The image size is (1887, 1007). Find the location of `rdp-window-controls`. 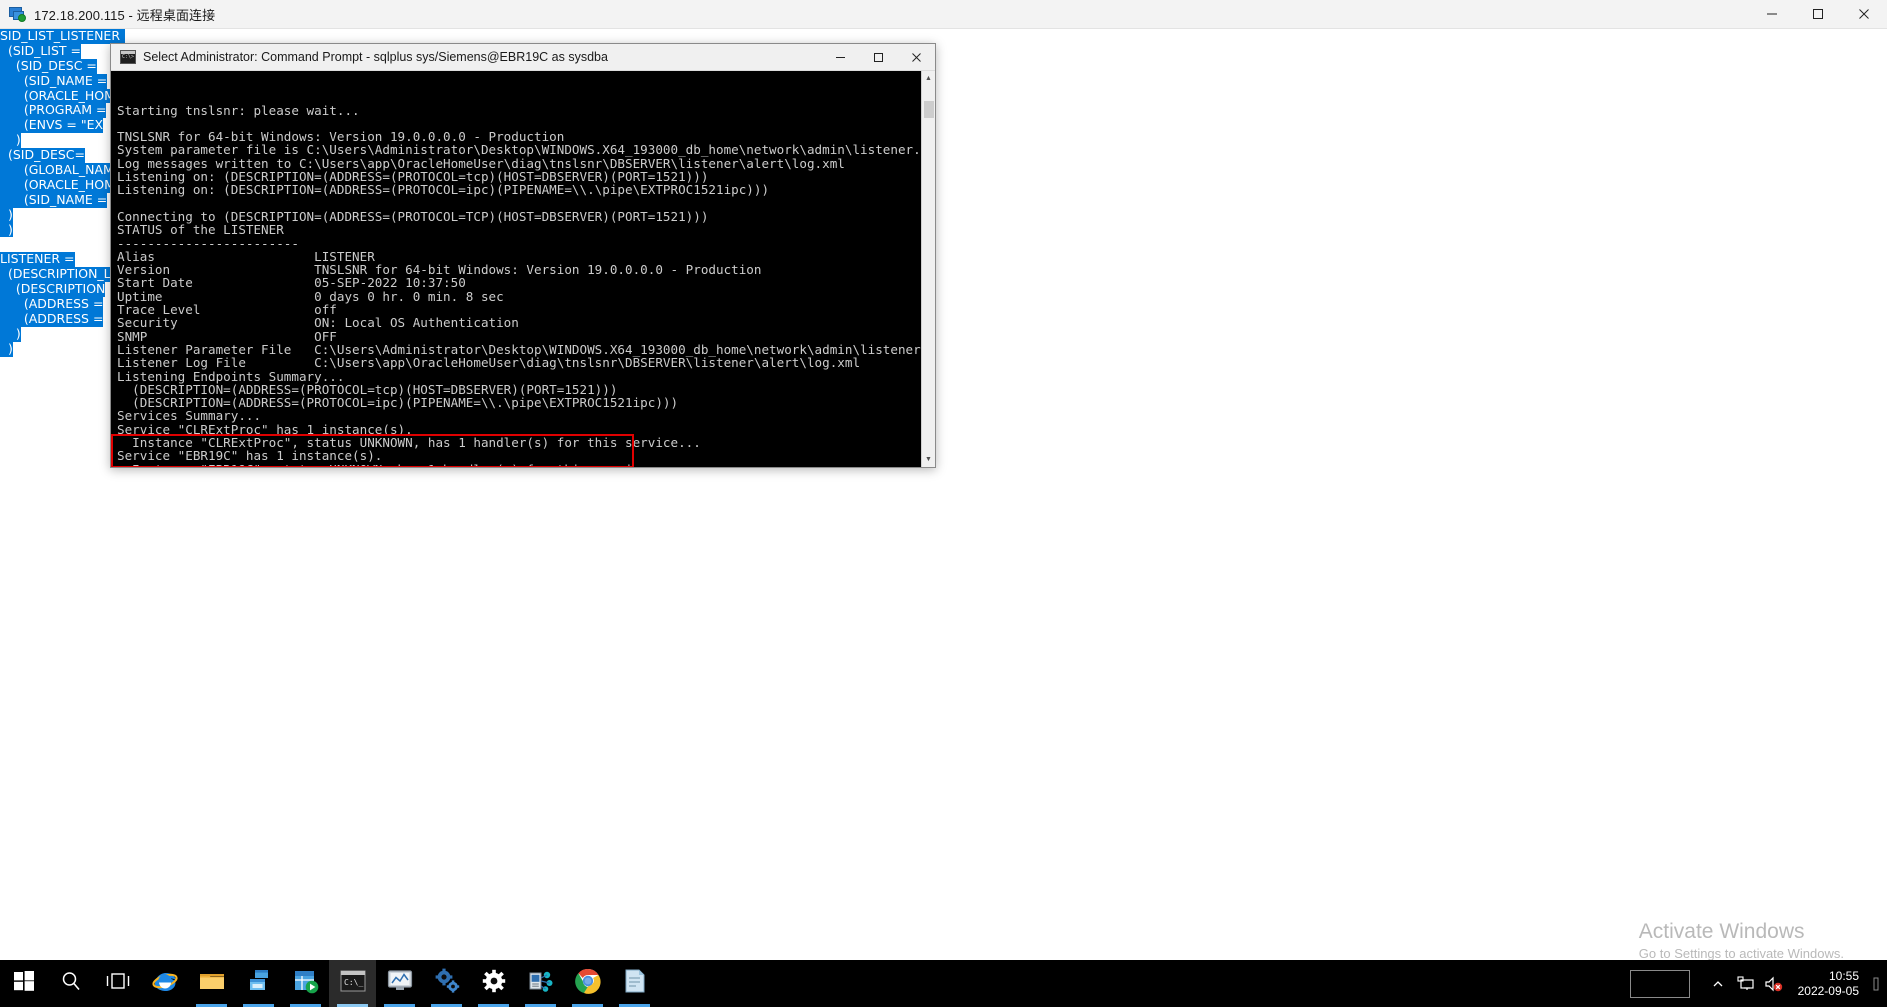

rdp-window-controls is located at coordinates (1818, 14).